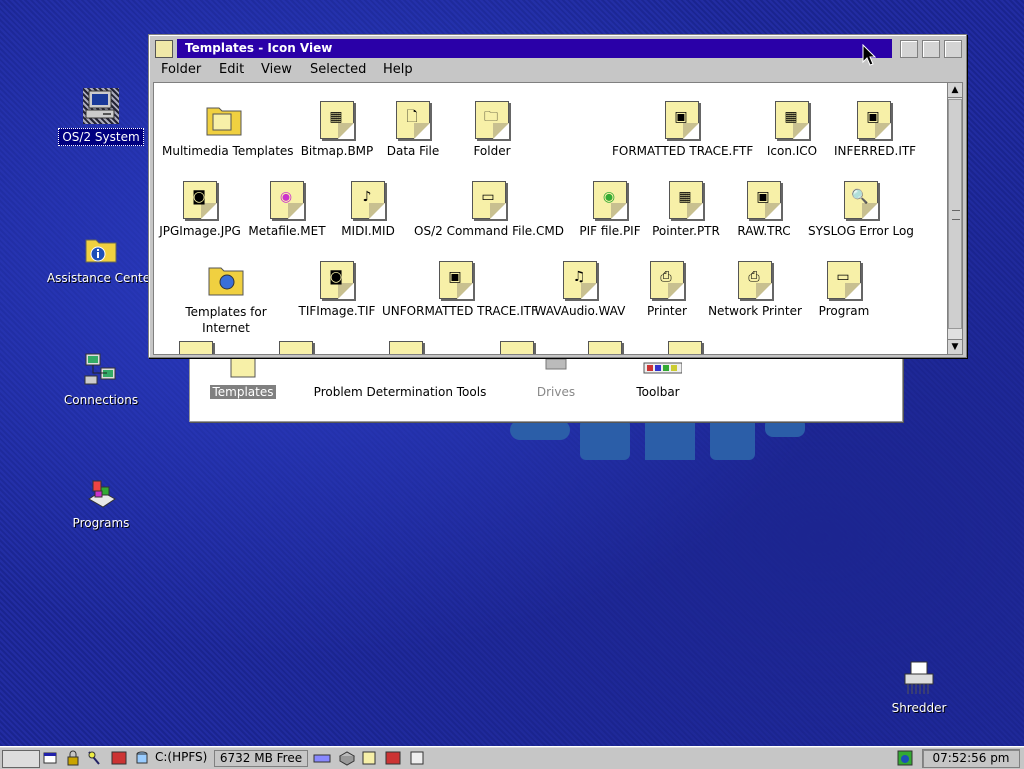  I want to click on template-tif: ◙ TIFImage.TIF, so click(337, 289).